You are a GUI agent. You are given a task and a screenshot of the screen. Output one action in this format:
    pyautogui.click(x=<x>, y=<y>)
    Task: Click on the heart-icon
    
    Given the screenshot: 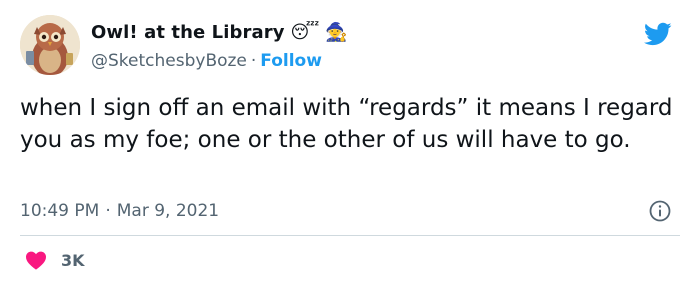 What is the action you would take?
    pyautogui.click(x=36, y=260)
    